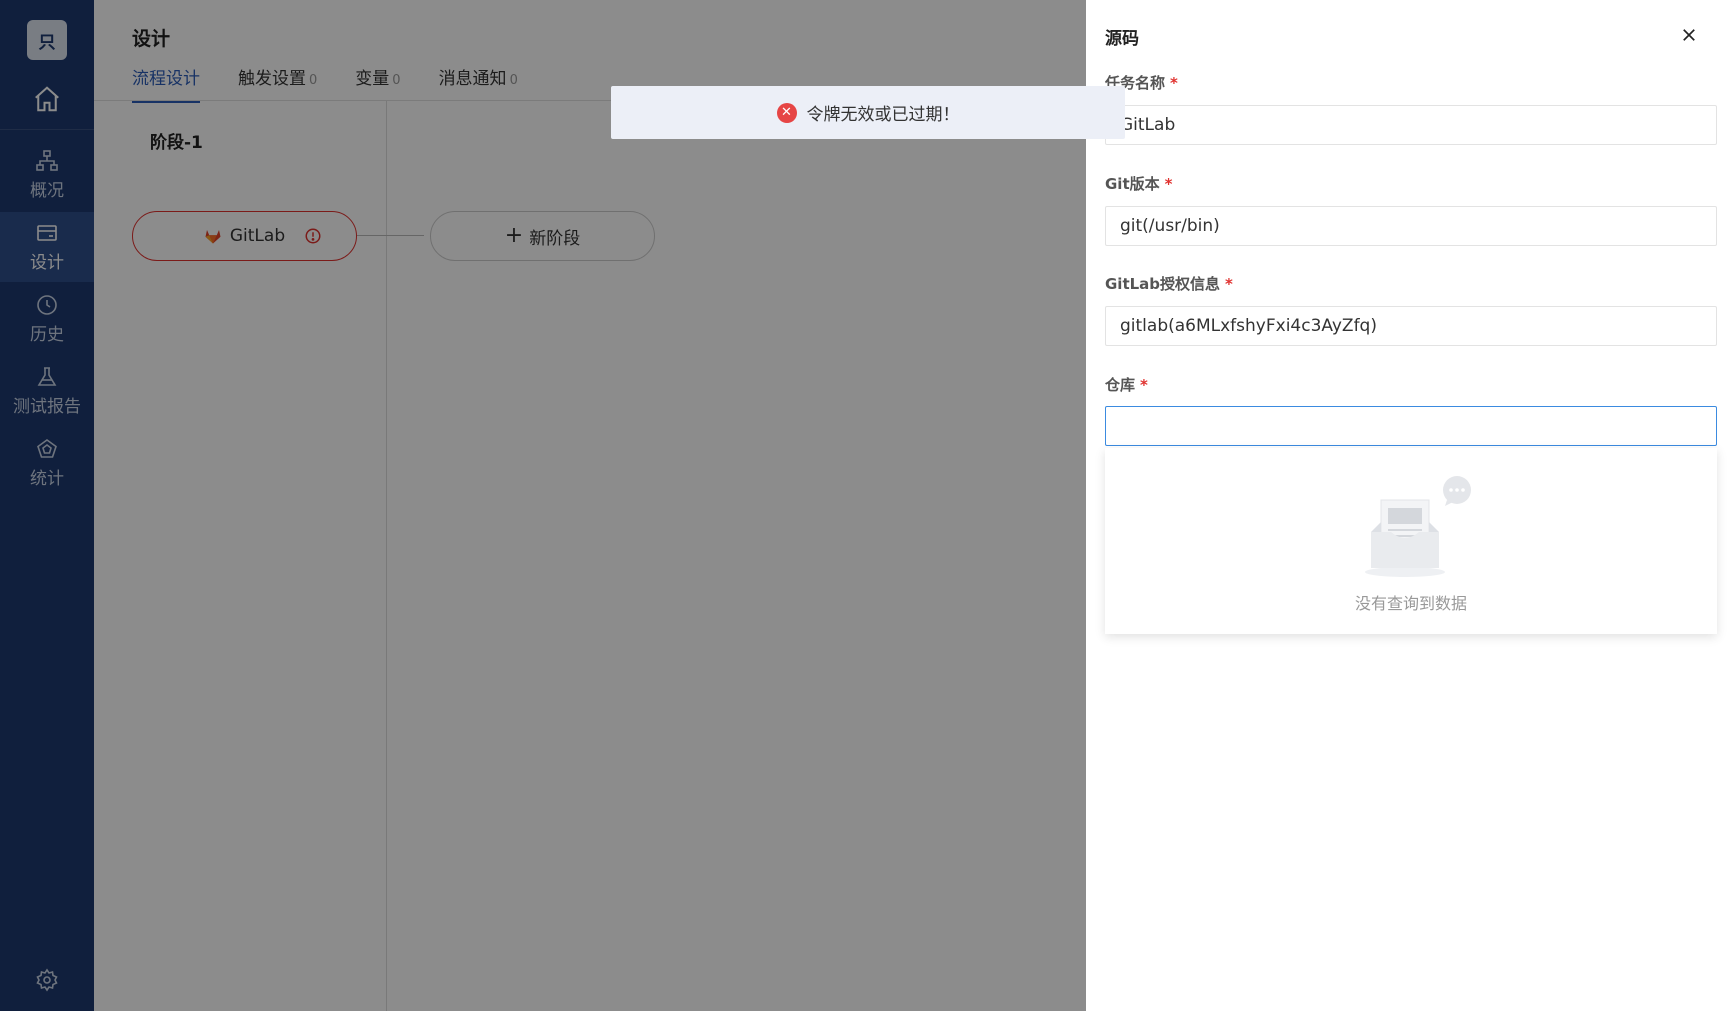  I want to click on git-version-select: git(/usr/bin), so click(1411, 226).